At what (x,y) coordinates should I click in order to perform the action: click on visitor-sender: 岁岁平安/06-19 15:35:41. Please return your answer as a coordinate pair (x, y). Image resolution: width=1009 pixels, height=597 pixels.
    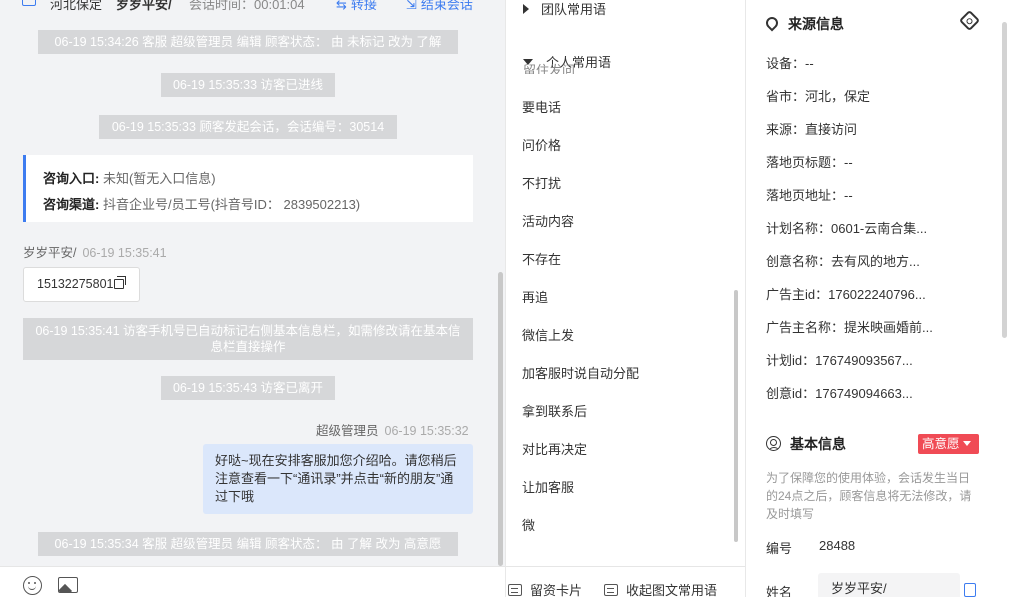
    Looking at the image, I should click on (95, 251).